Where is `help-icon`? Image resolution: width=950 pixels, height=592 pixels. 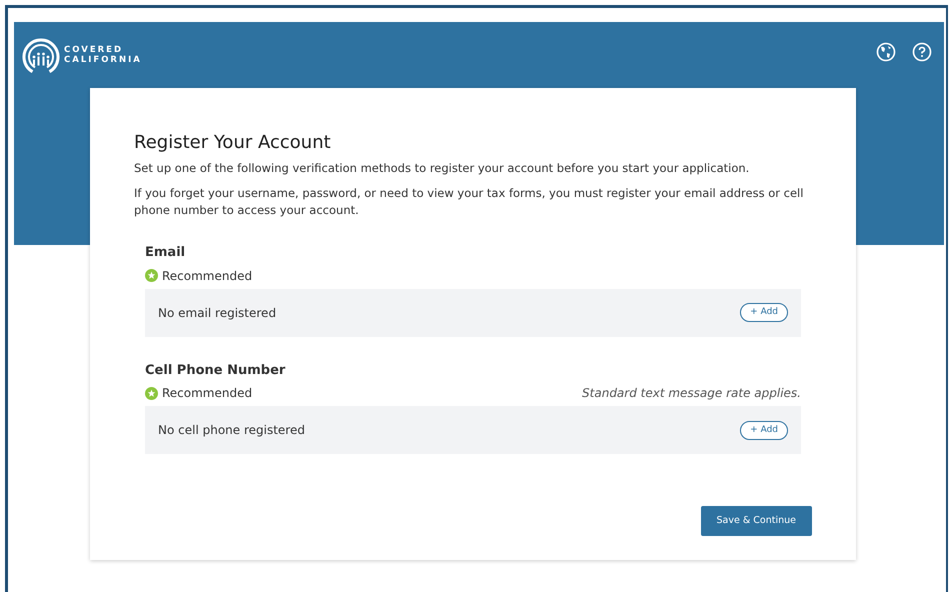 help-icon is located at coordinates (922, 52).